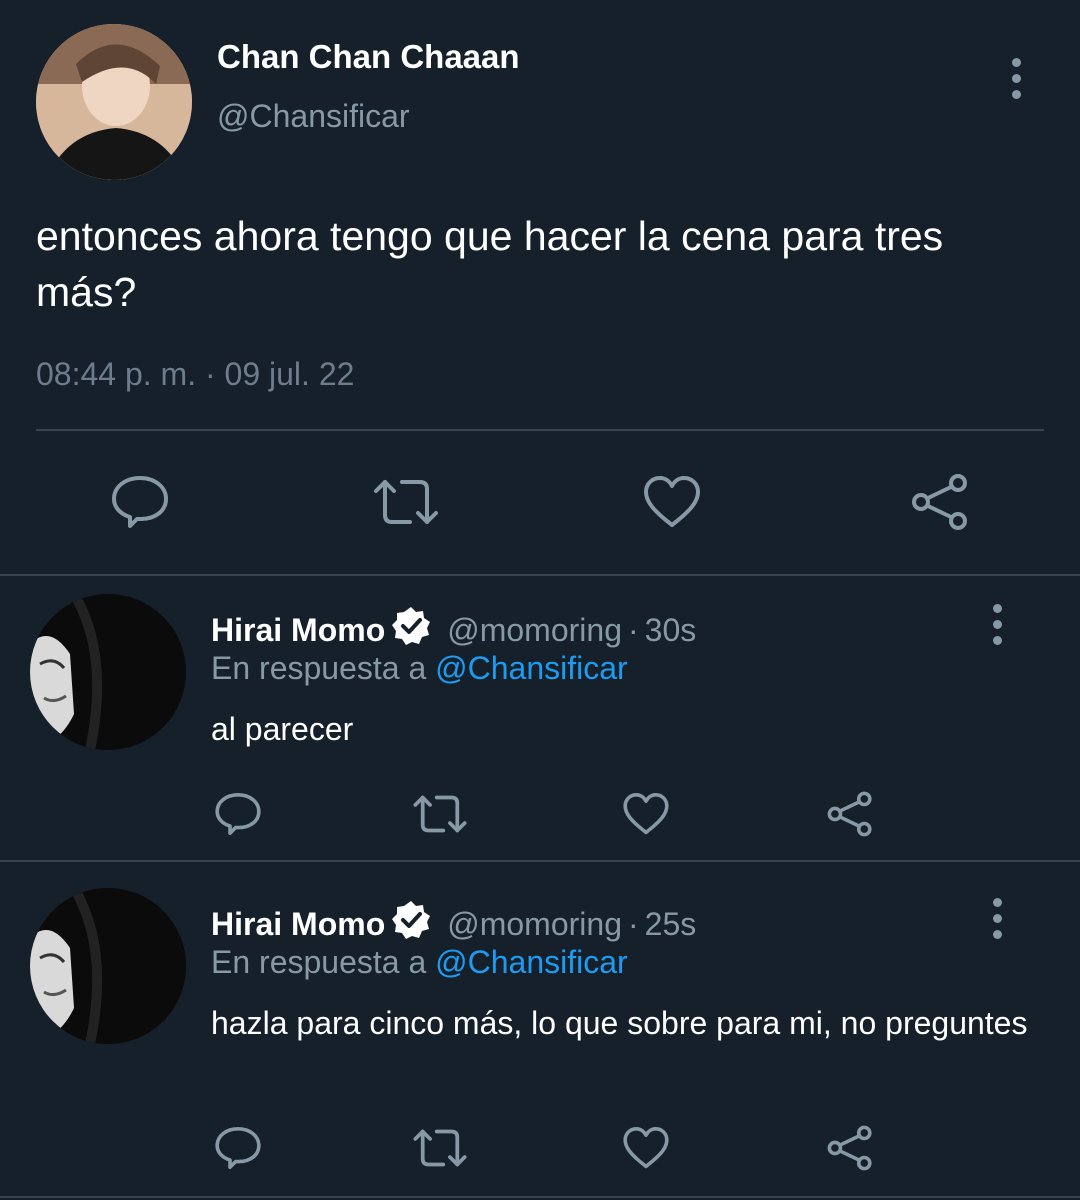 The image size is (1080, 1200). I want to click on reply-header: Hirai Momo @momoring · 30s, so click(453, 630).